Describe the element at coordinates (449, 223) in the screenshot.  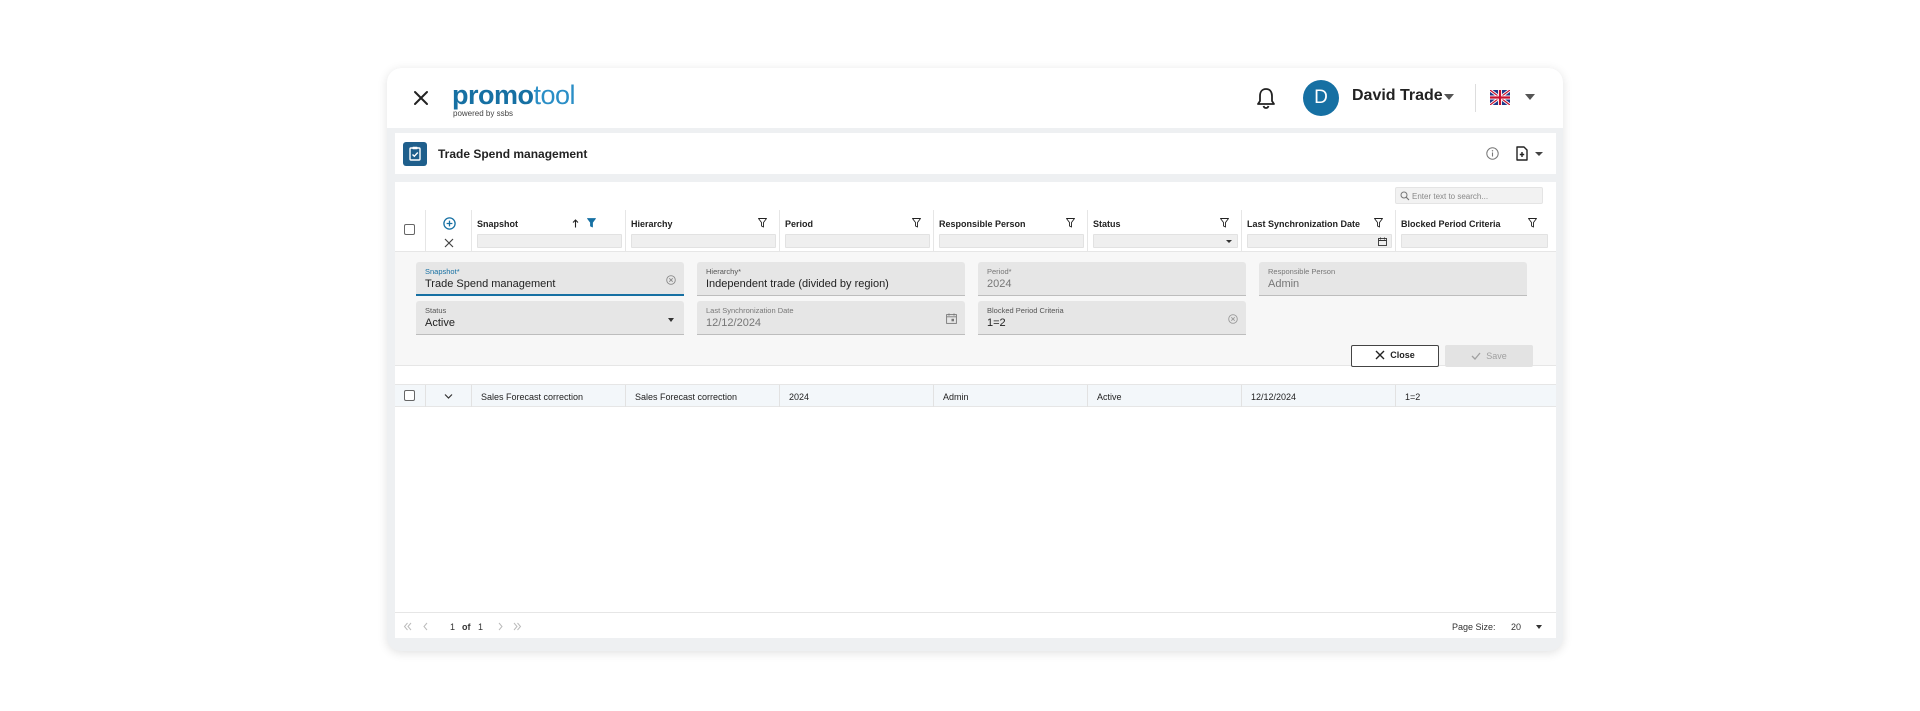
I see `add-circle-icon` at that location.